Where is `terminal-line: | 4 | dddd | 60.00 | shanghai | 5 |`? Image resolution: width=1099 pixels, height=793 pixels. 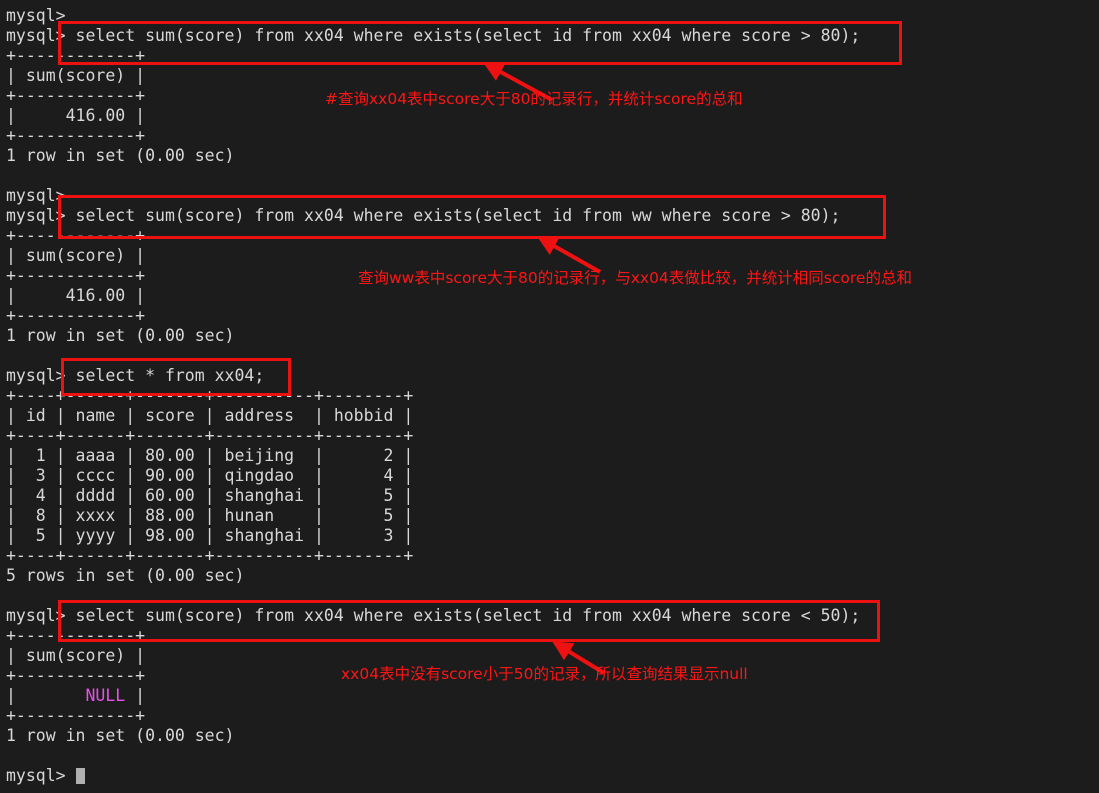 terminal-line: | 4 | dddd | 60.00 | shanghai | 5 | is located at coordinates (552, 496).